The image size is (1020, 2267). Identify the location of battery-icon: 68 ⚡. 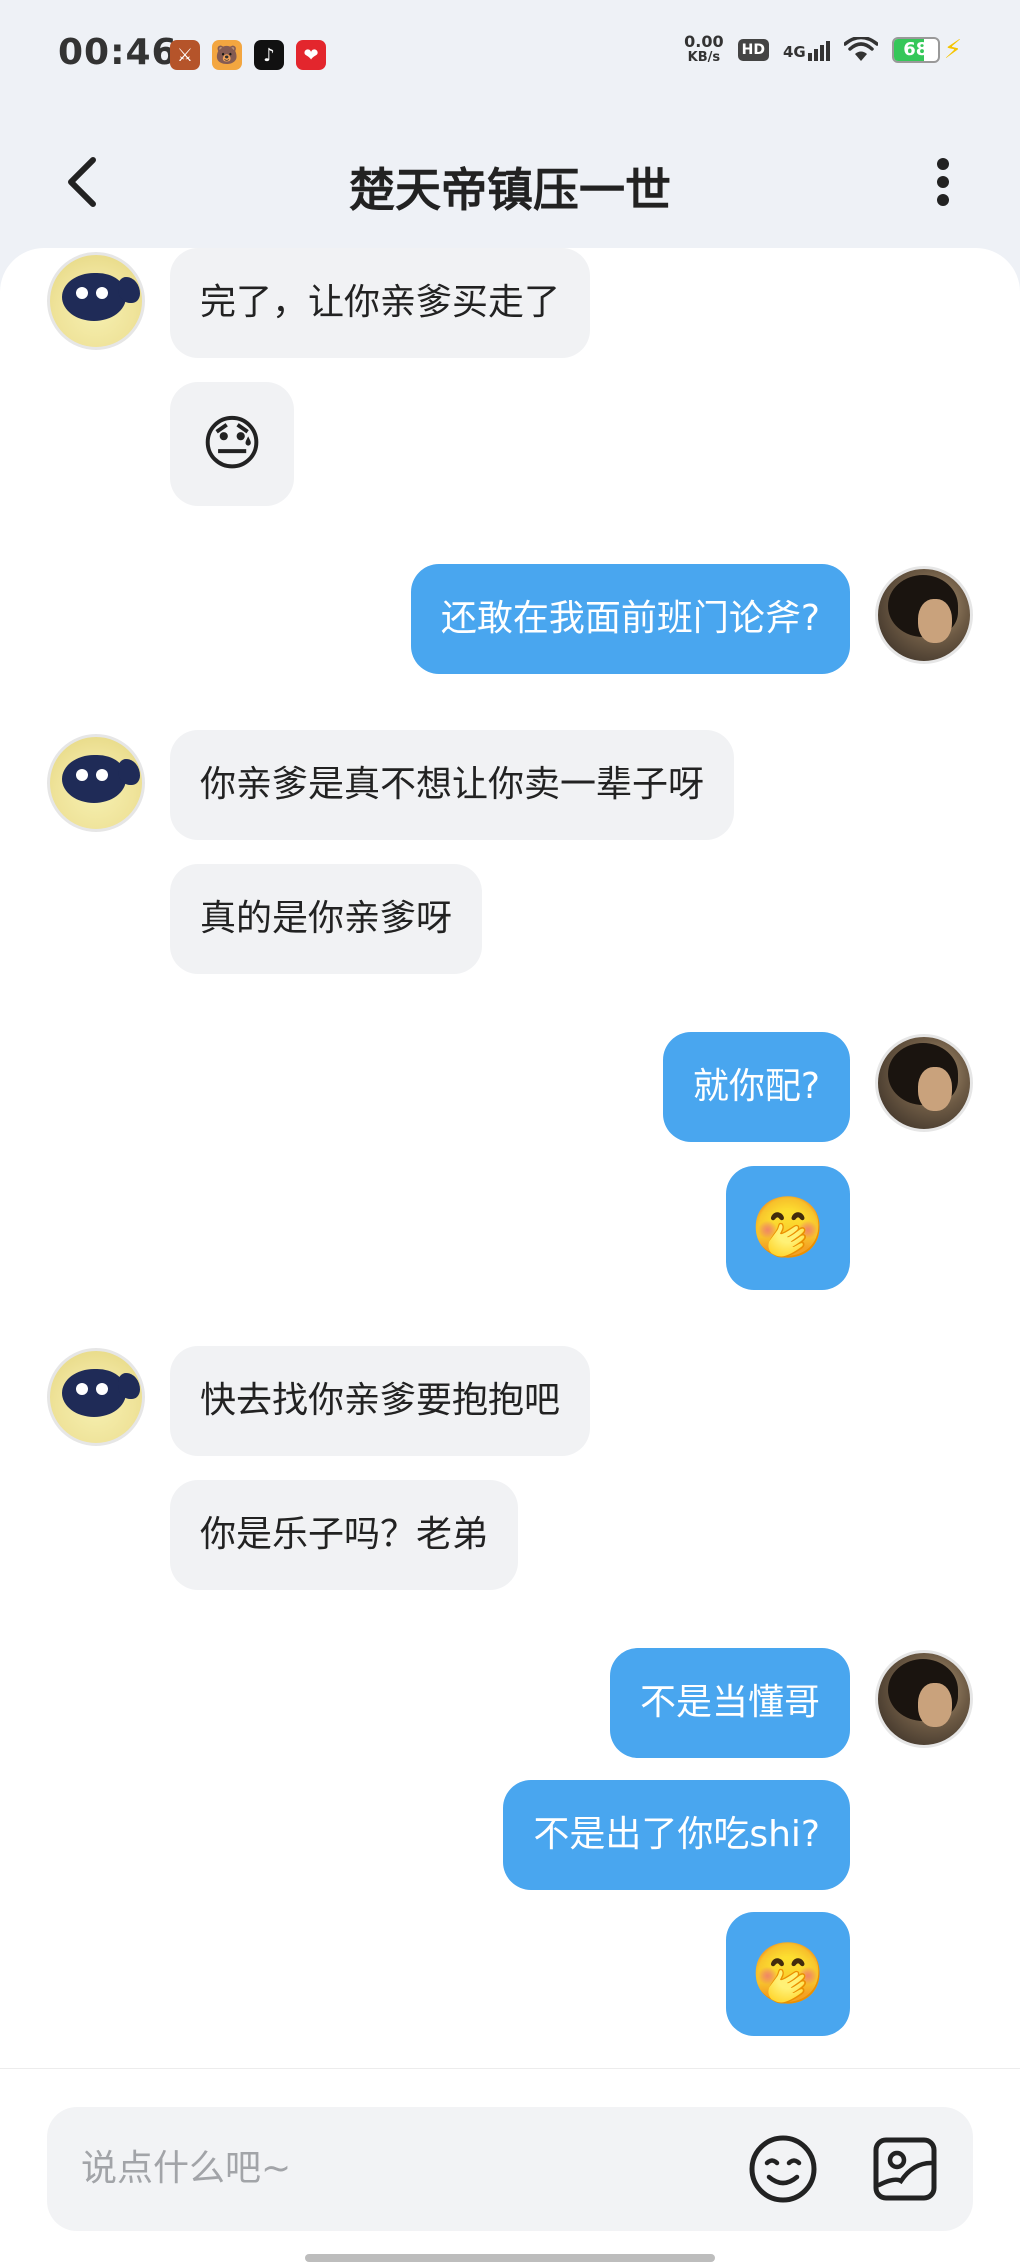
(926, 50).